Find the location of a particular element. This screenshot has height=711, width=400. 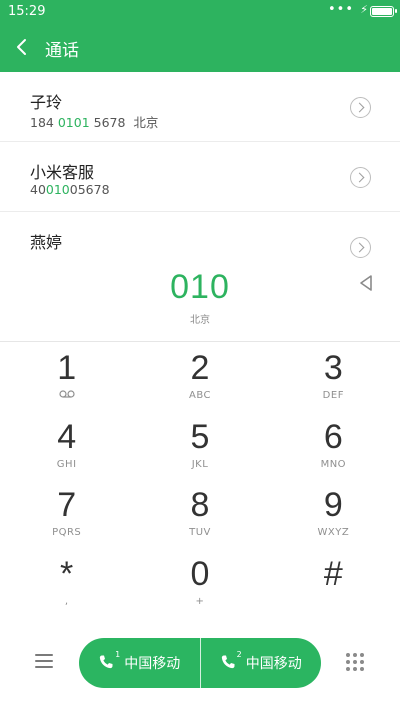

number-location: 北京 is located at coordinates (200, 320).